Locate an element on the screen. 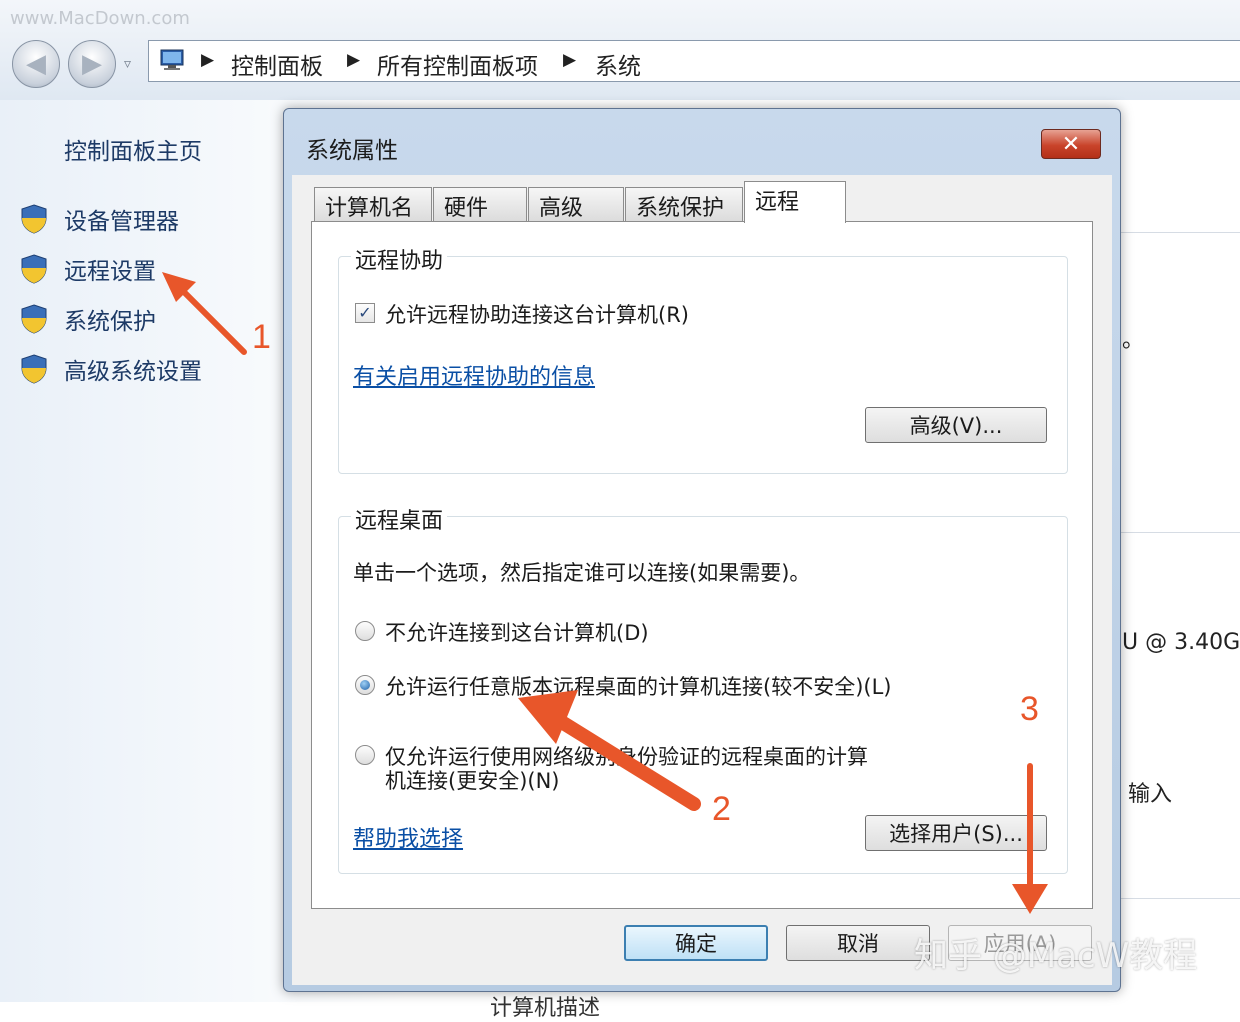 Image resolution: width=1240 pixels, height=1022 pixels. annotation-number-3: 3 is located at coordinates (1029, 709).